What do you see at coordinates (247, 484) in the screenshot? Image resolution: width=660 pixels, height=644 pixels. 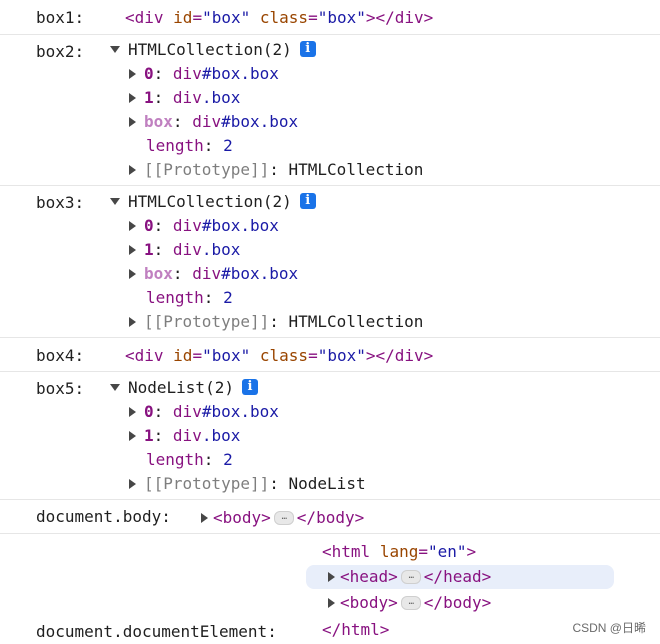 I see `prototype-property: [[Prototype]]: NodeList` at bounding box center [247, 484].